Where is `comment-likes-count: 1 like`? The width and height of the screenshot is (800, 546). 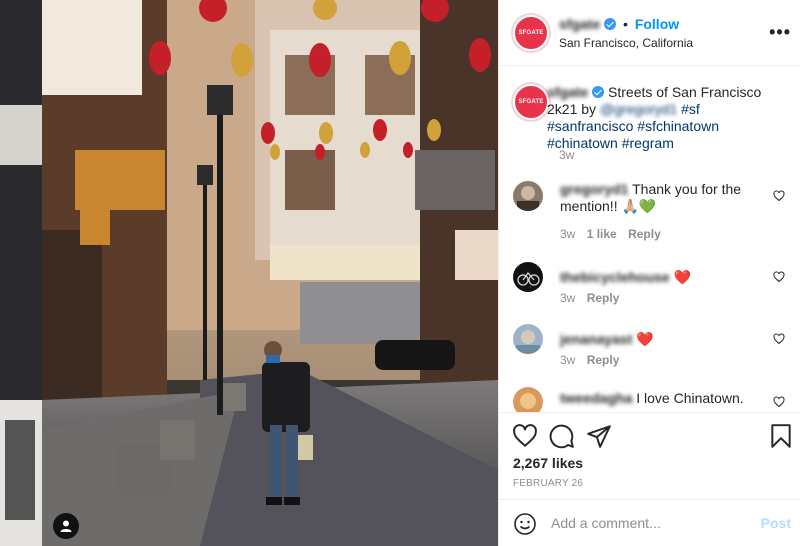
comment-likes-count: 1 like is located at coordinates (602, 234).